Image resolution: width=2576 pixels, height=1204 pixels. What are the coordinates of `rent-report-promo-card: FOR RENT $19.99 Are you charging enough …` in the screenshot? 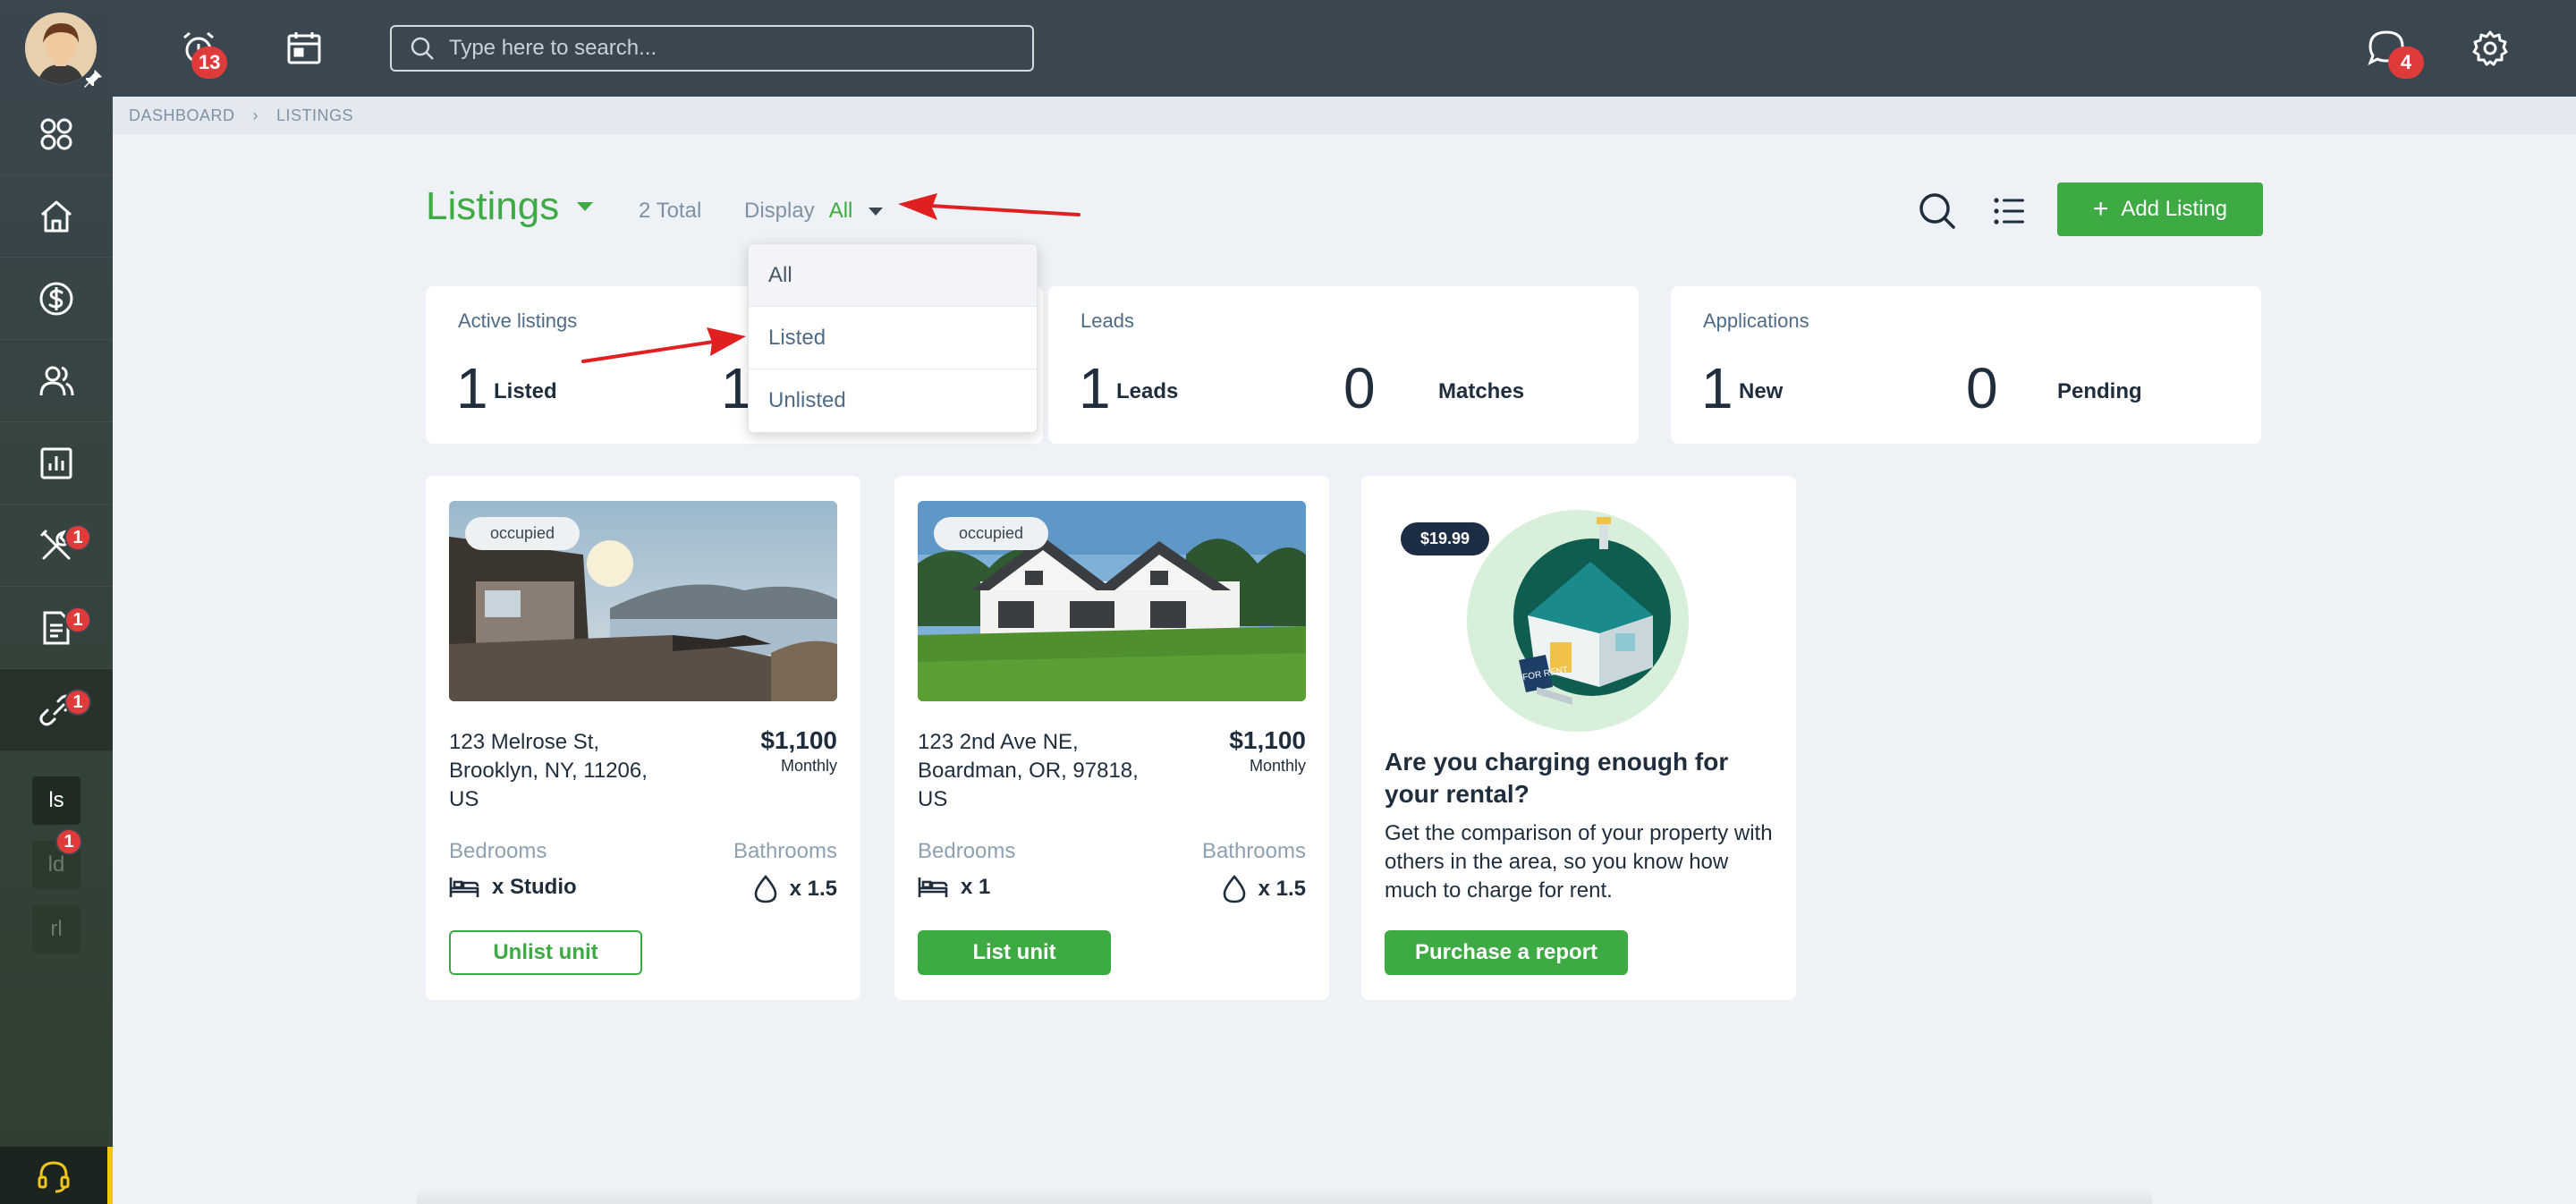 It's located at (1578, 738).